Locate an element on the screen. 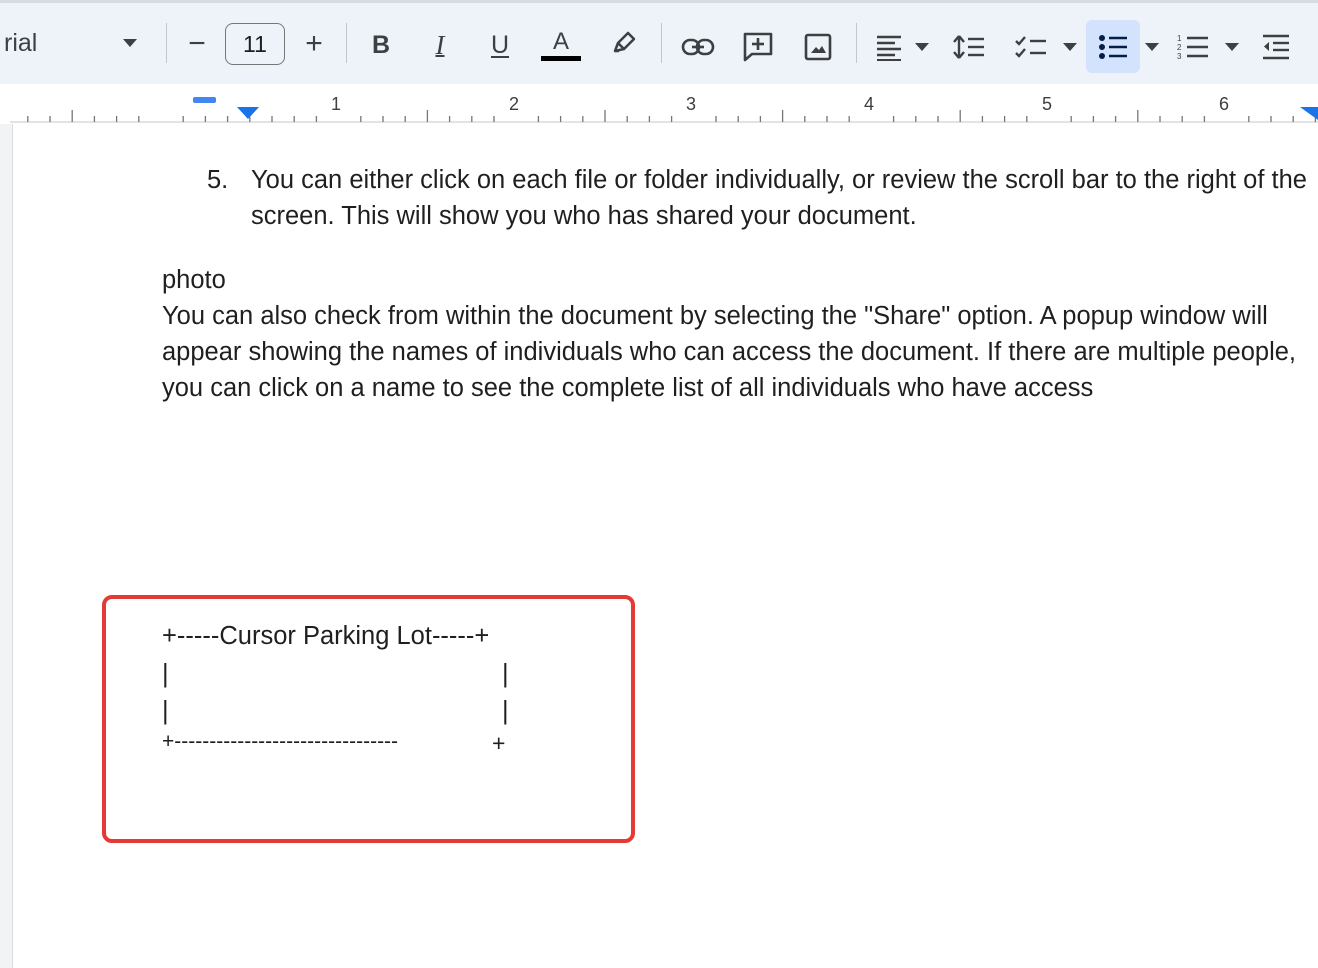 The height and width of the screenshot is (968, 1318). underline-icon: U is located at coordinates (500, 44).